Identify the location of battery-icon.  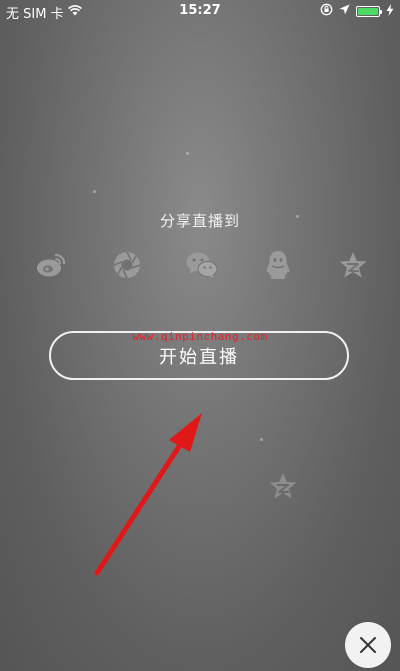
(369, 11).